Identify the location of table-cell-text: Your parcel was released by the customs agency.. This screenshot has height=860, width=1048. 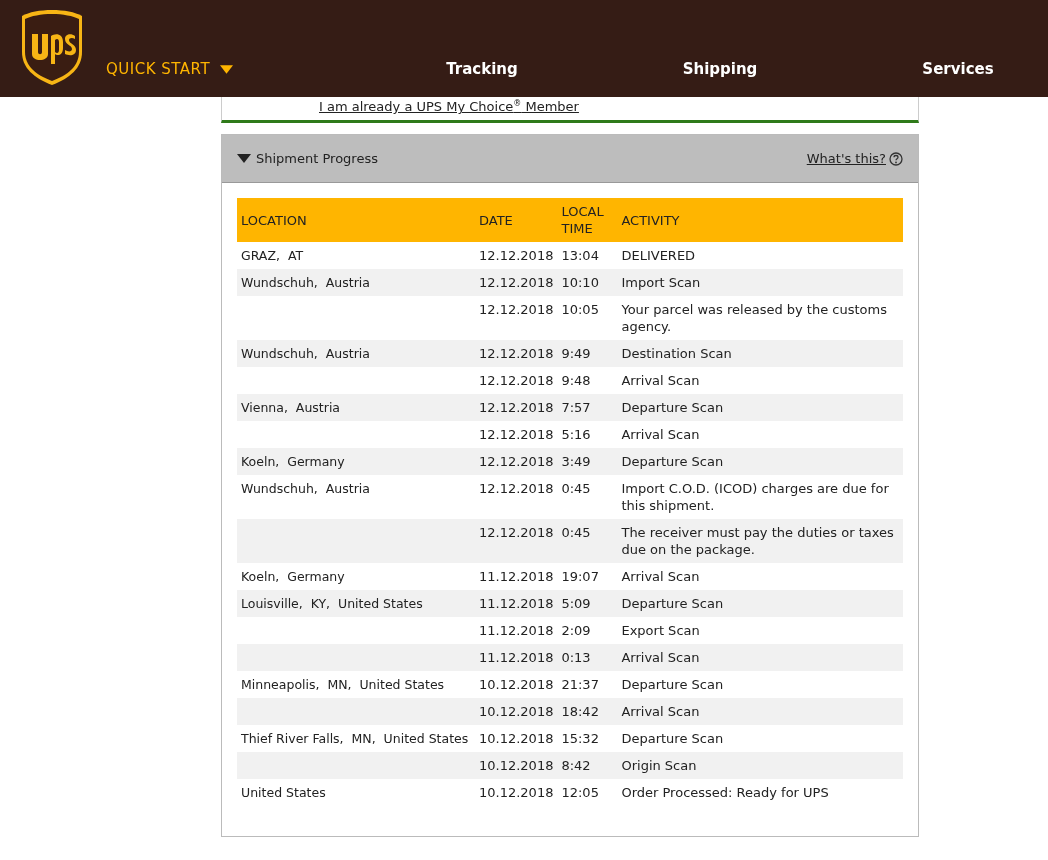
(754, 318).